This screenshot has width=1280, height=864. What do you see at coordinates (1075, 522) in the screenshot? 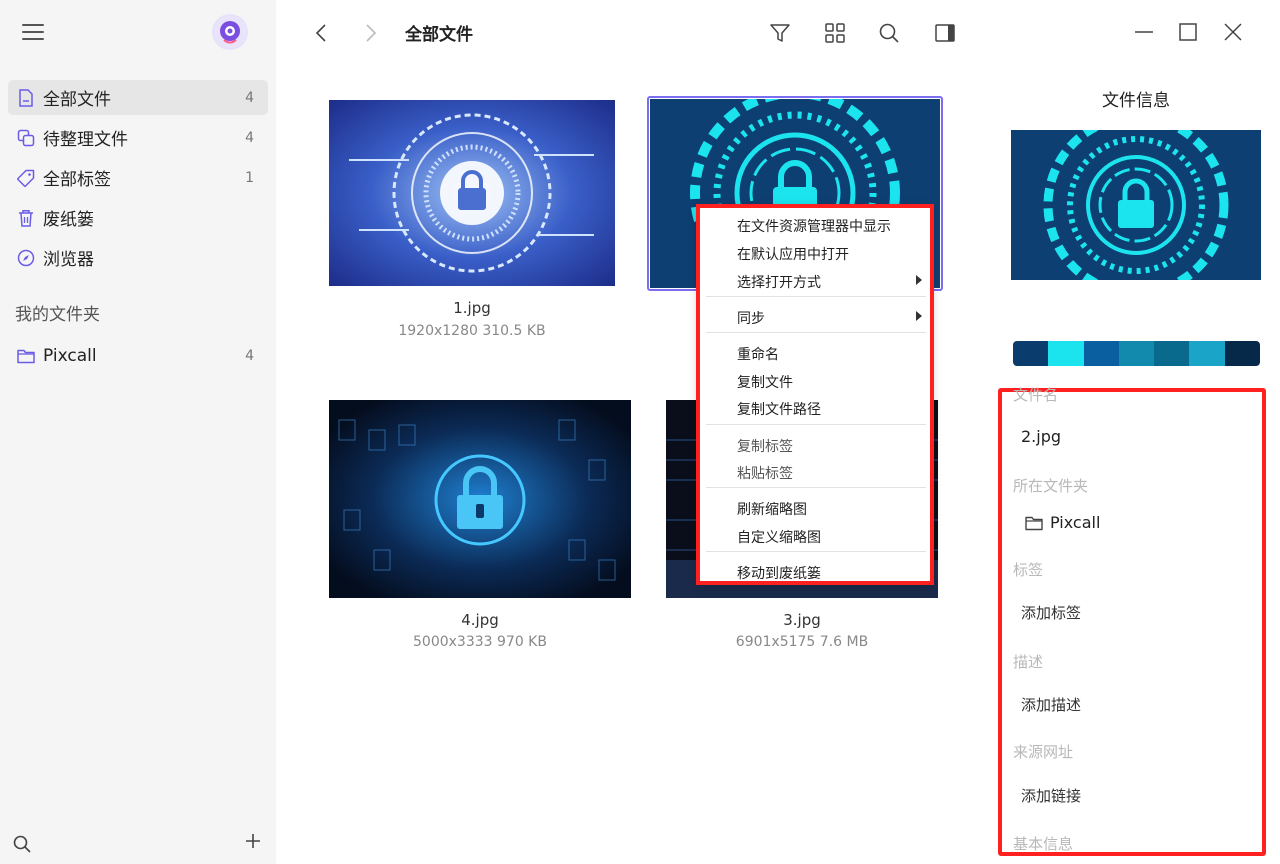
I see `folder-name: Pixcall` at bounding box center [1075, 522].